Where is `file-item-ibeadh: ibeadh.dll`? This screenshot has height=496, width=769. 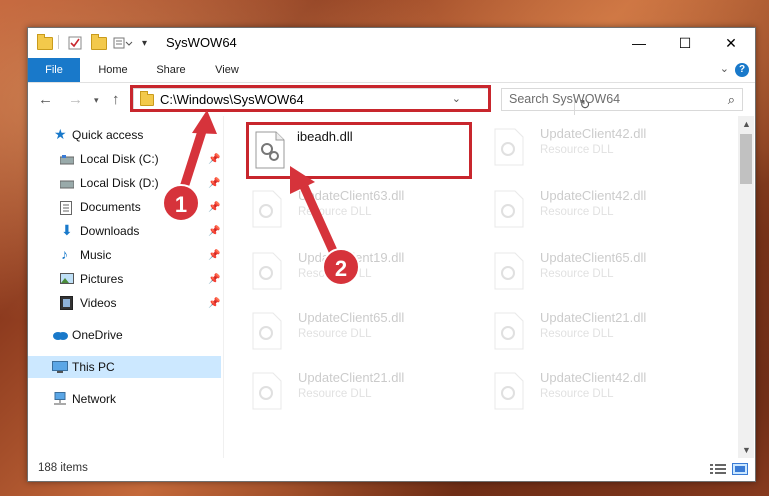 file-item-ibeadh: ibeadh.dll is located at coordinates (359, 150).